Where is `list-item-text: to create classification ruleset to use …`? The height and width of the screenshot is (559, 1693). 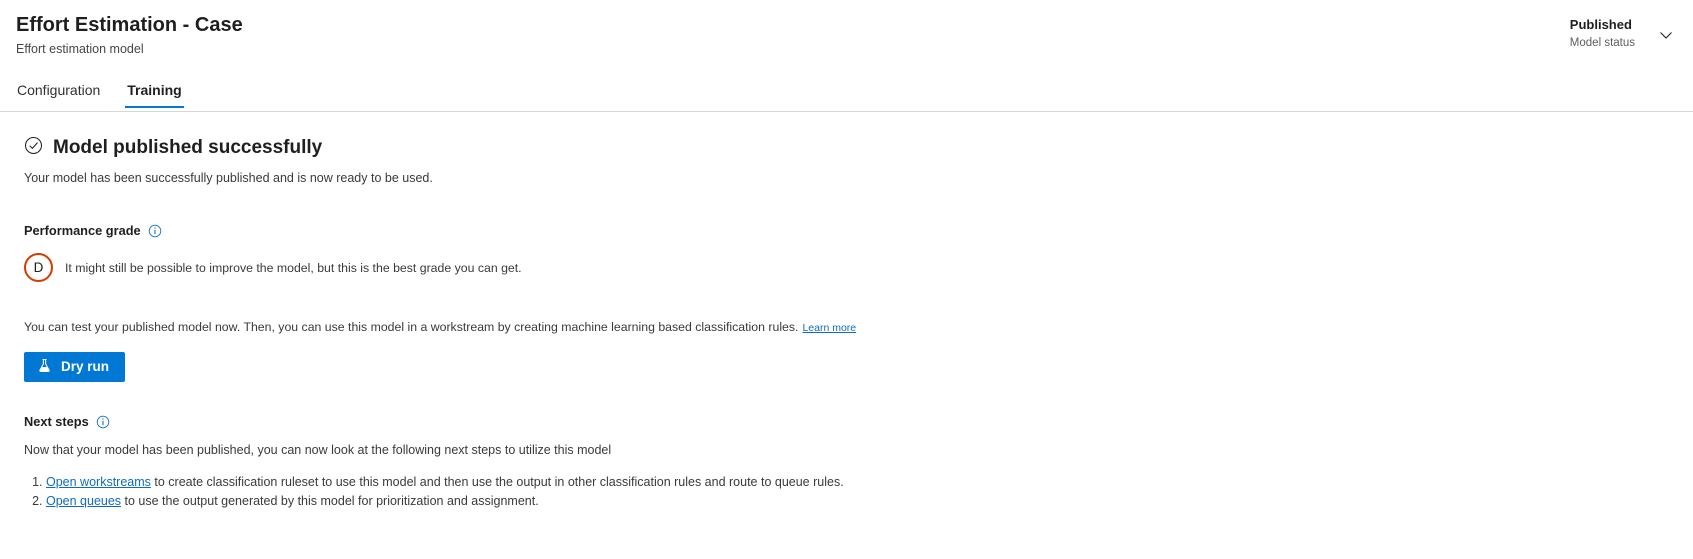 list-item-text: to create classification ruleset to use … is located at coordinates (497, 482).